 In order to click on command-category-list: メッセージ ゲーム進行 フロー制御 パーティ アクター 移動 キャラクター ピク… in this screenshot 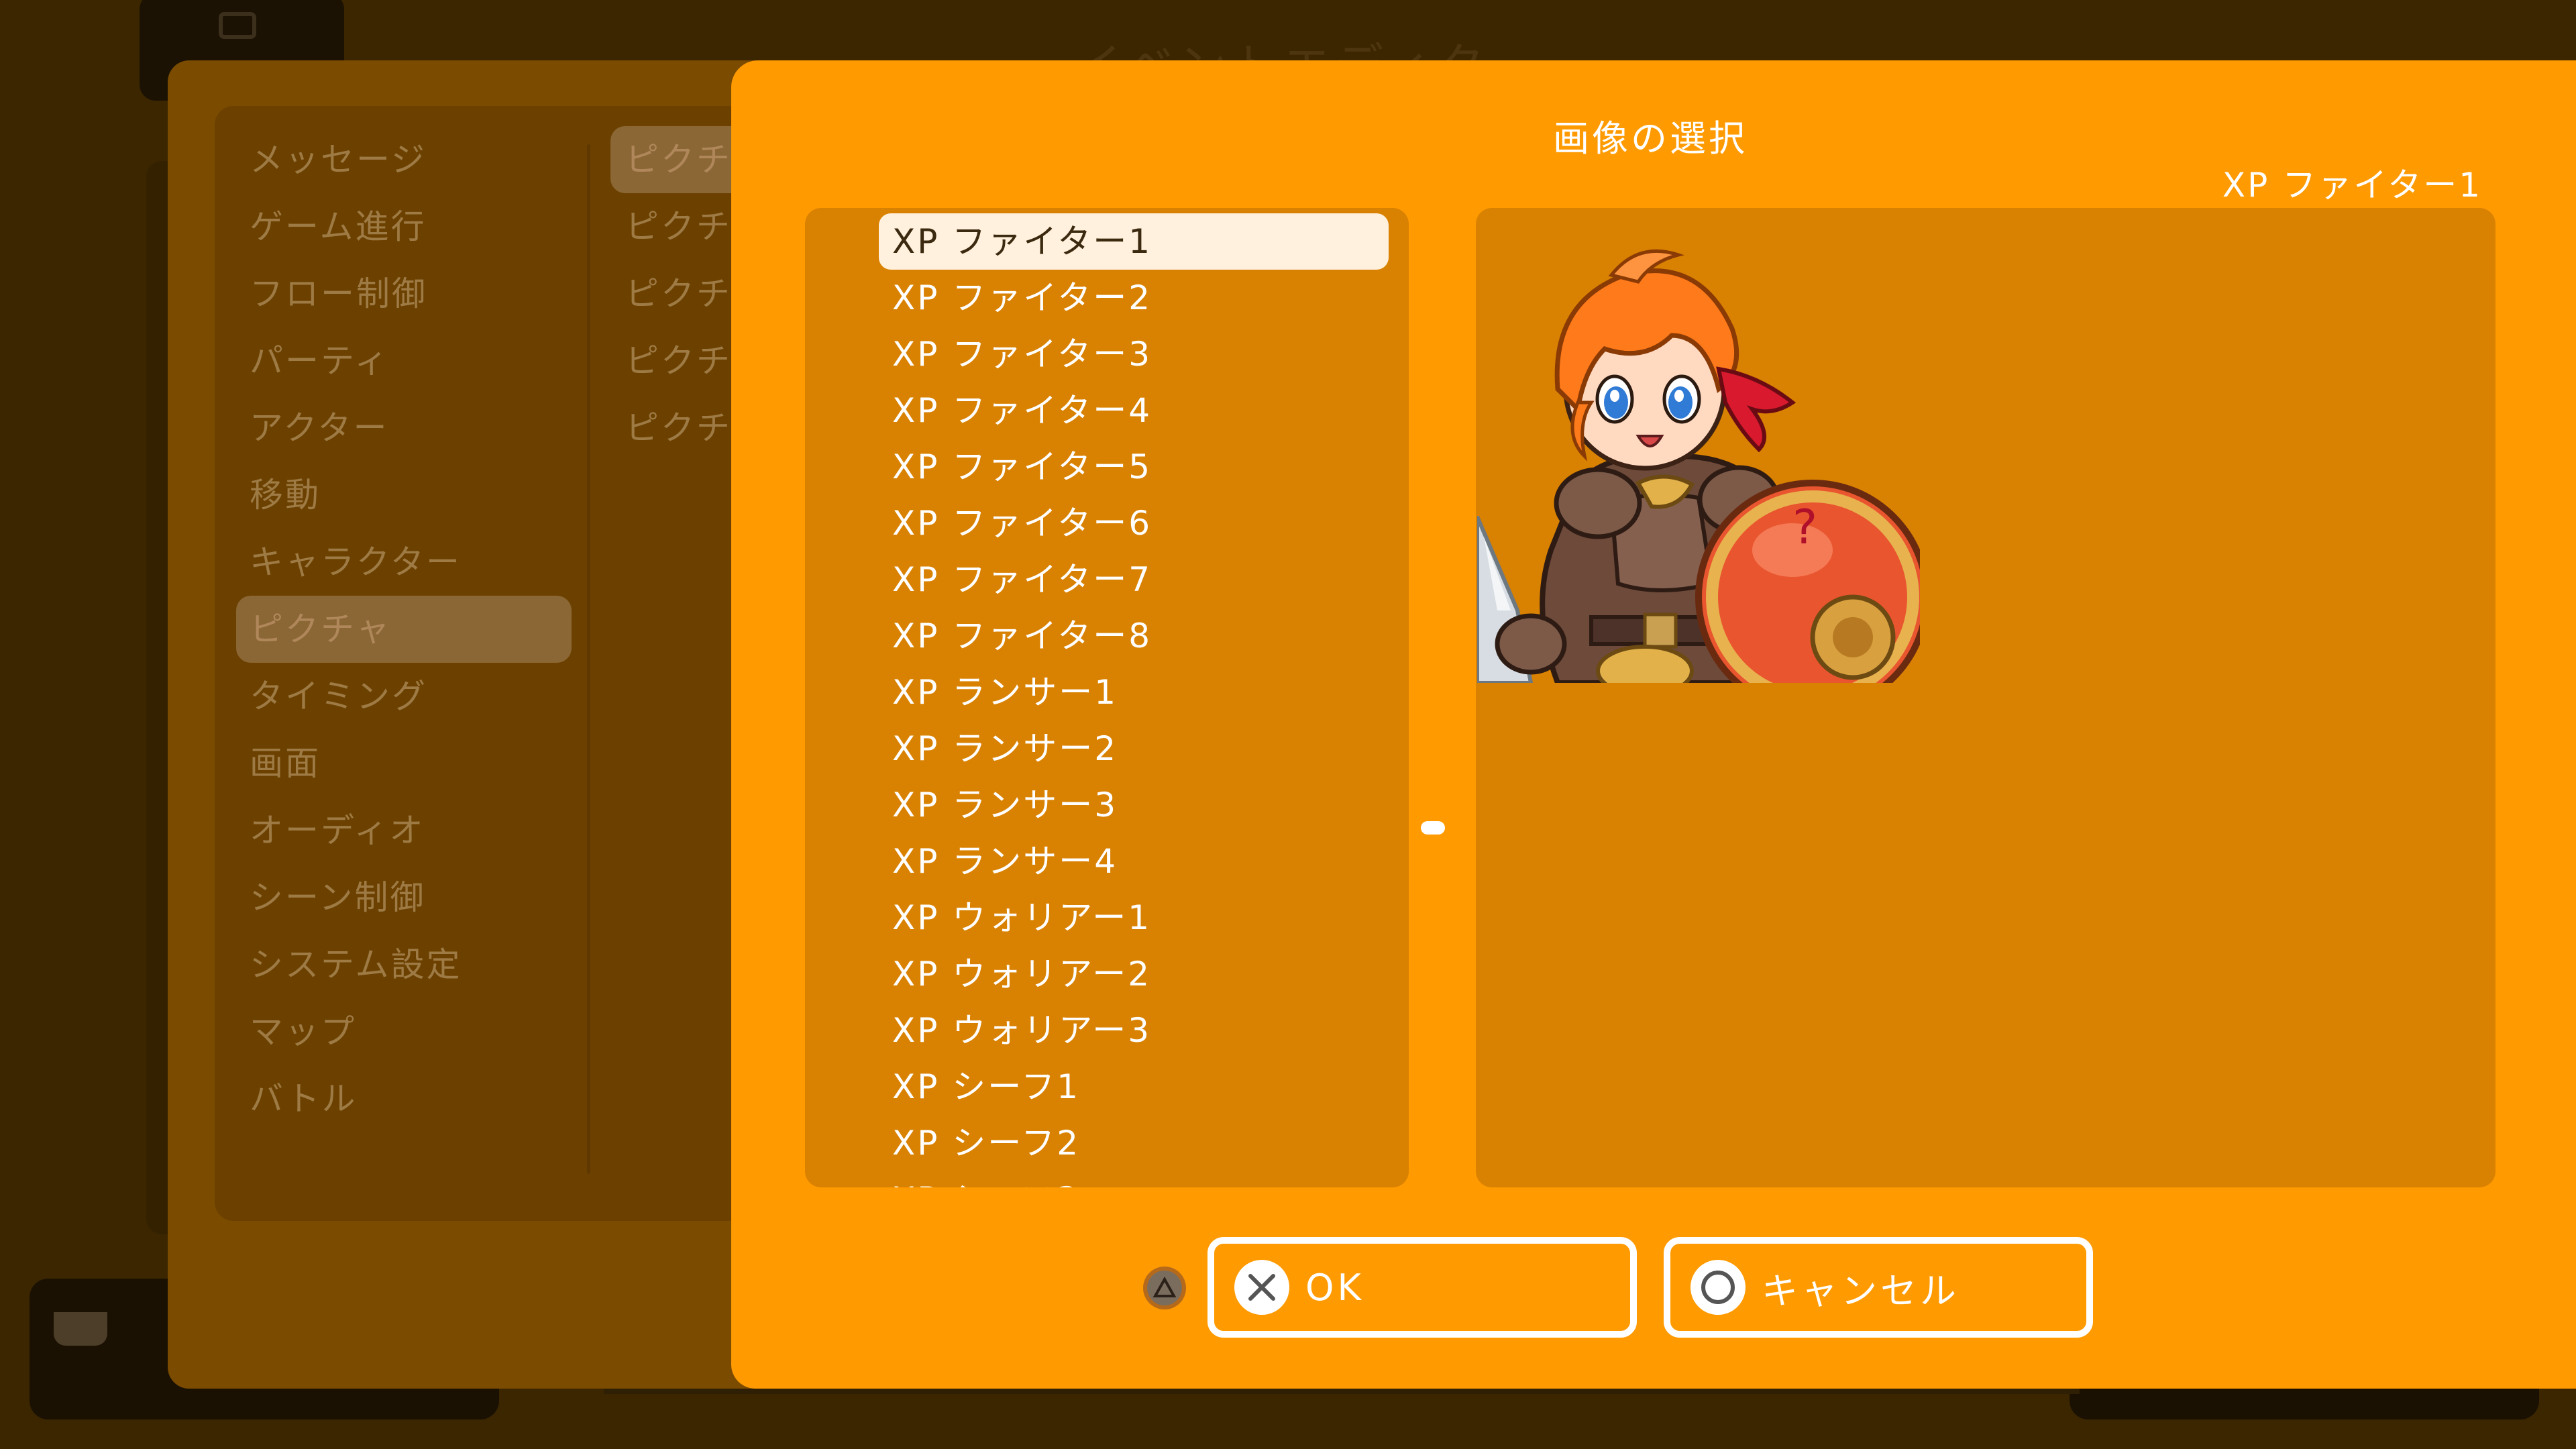, I will do `click(404, 629)`.